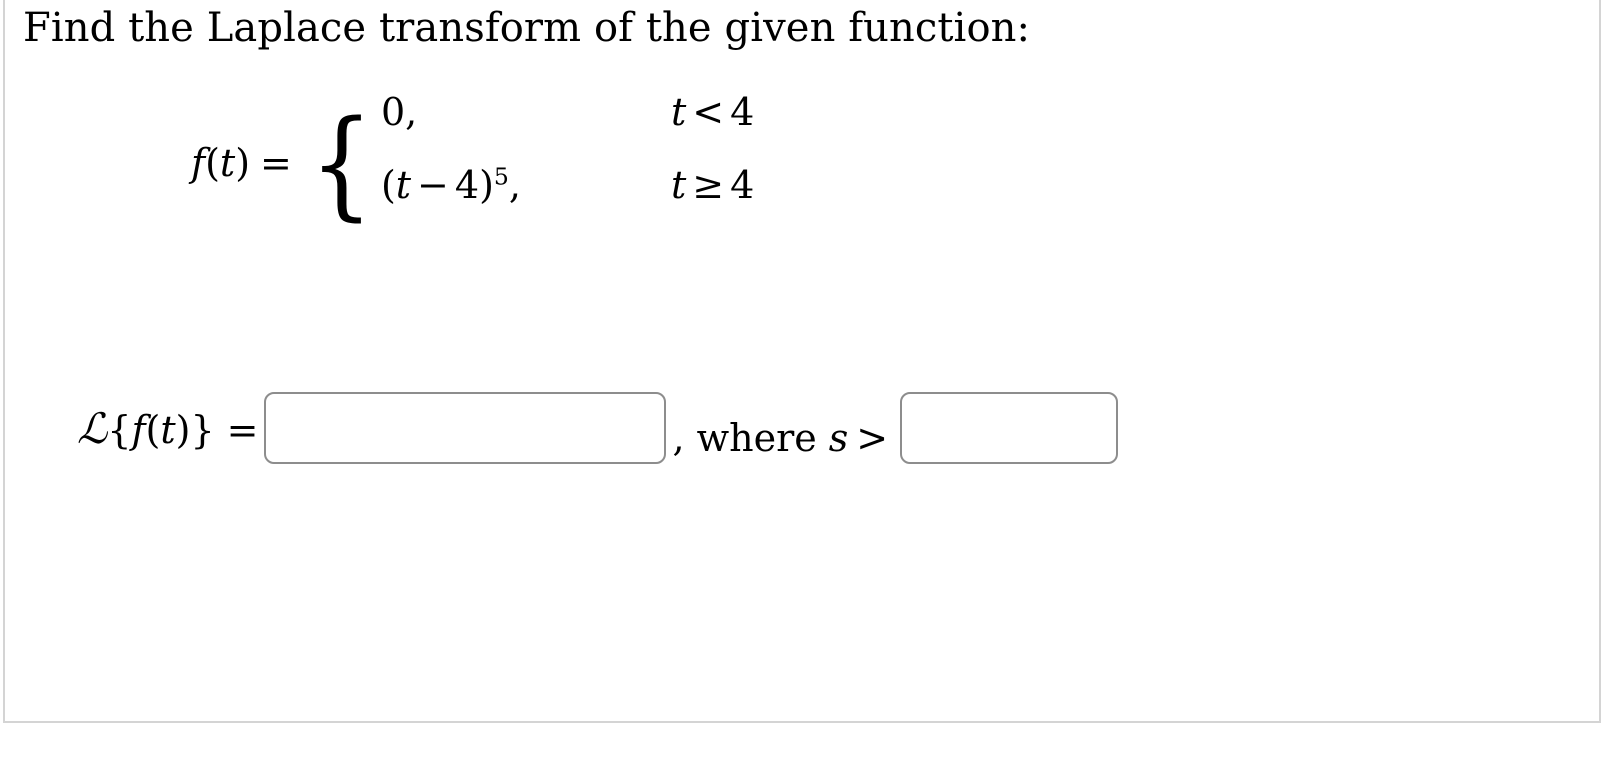  I want to click on laplace-transform-input, so click(465, 428).